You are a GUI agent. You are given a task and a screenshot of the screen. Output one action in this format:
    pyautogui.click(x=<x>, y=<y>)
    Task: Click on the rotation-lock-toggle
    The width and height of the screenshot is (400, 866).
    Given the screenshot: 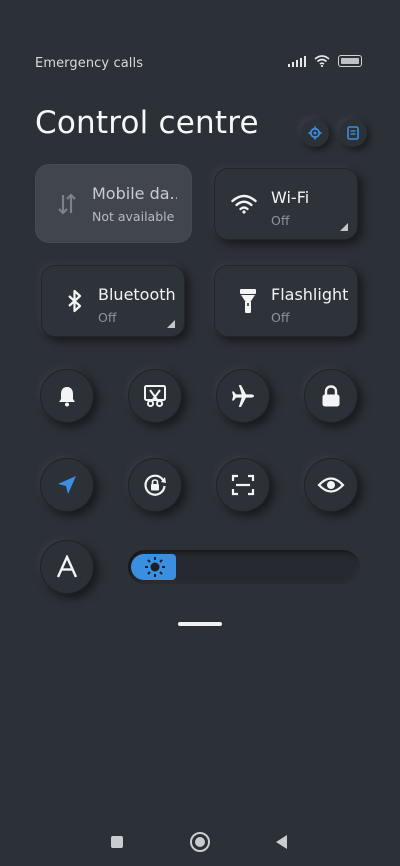 What is the action you would take?
    pyautogui.click(x=155, y=485)
    